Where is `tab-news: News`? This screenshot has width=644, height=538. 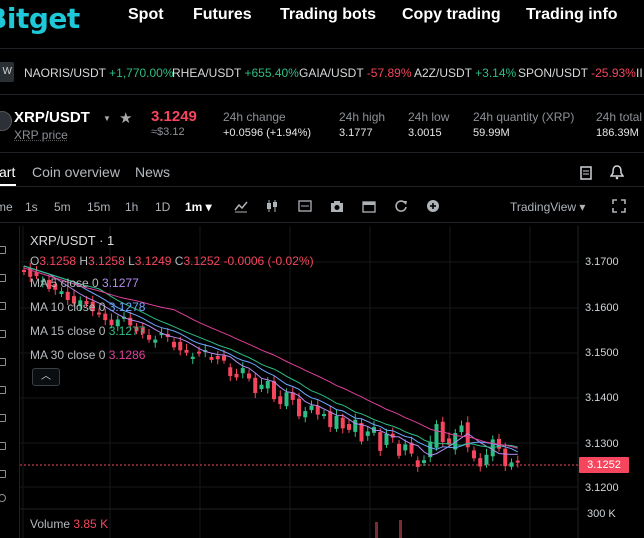 tab-news: News is located at coordinates (152, 172).